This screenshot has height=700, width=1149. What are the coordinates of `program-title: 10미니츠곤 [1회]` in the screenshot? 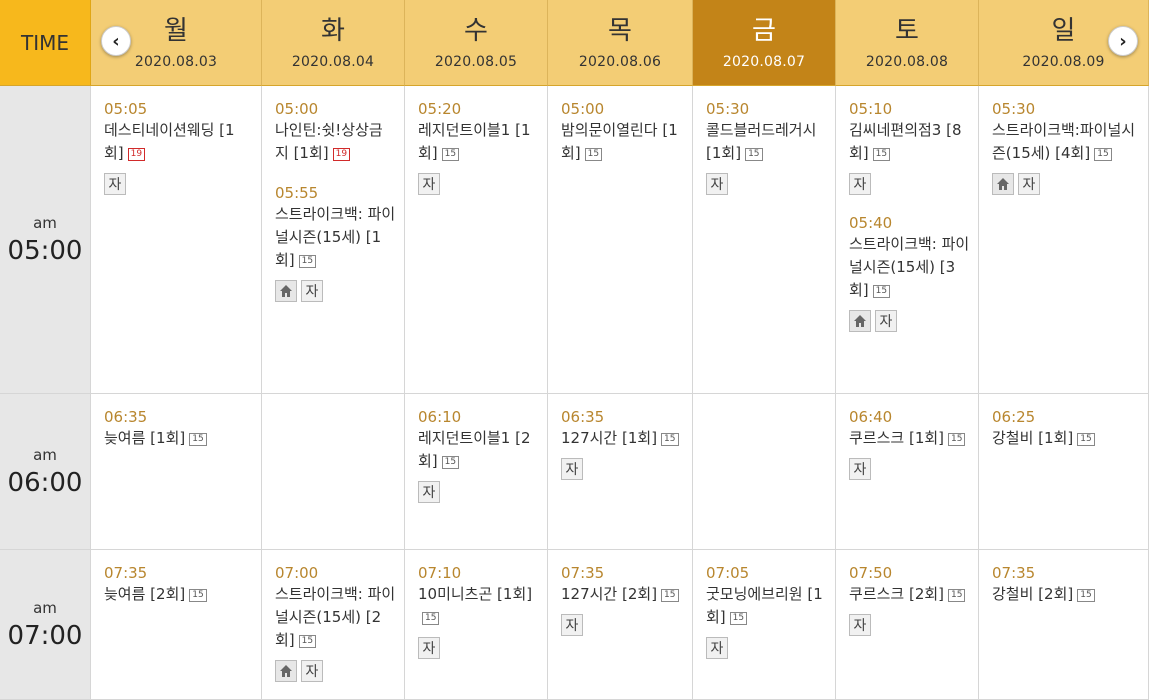 It's located at (475, 594).